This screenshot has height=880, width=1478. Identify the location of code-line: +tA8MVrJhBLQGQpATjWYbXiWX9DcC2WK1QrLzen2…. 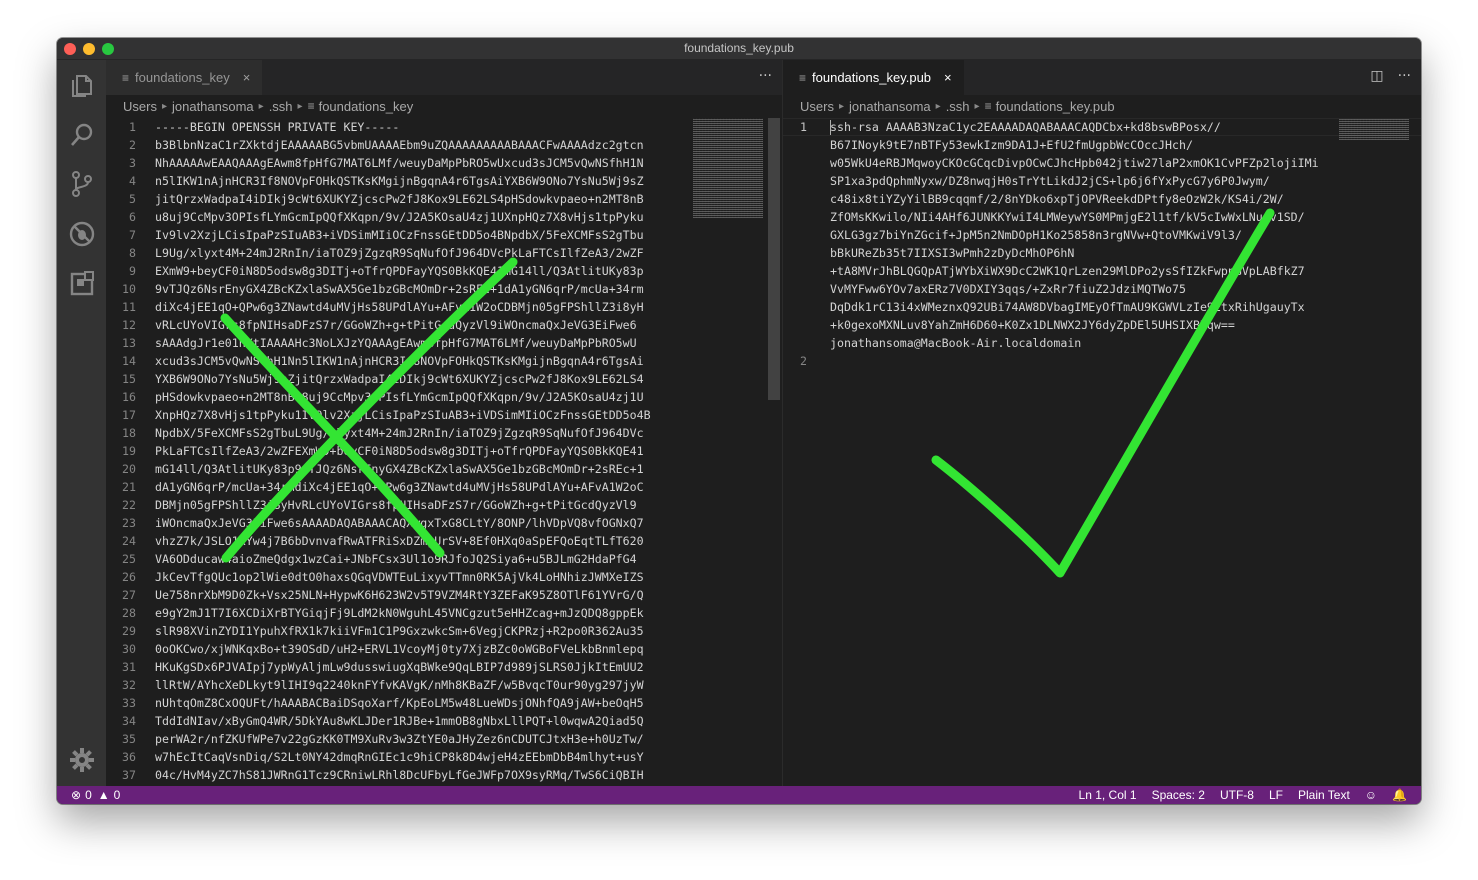
(1102, 271).